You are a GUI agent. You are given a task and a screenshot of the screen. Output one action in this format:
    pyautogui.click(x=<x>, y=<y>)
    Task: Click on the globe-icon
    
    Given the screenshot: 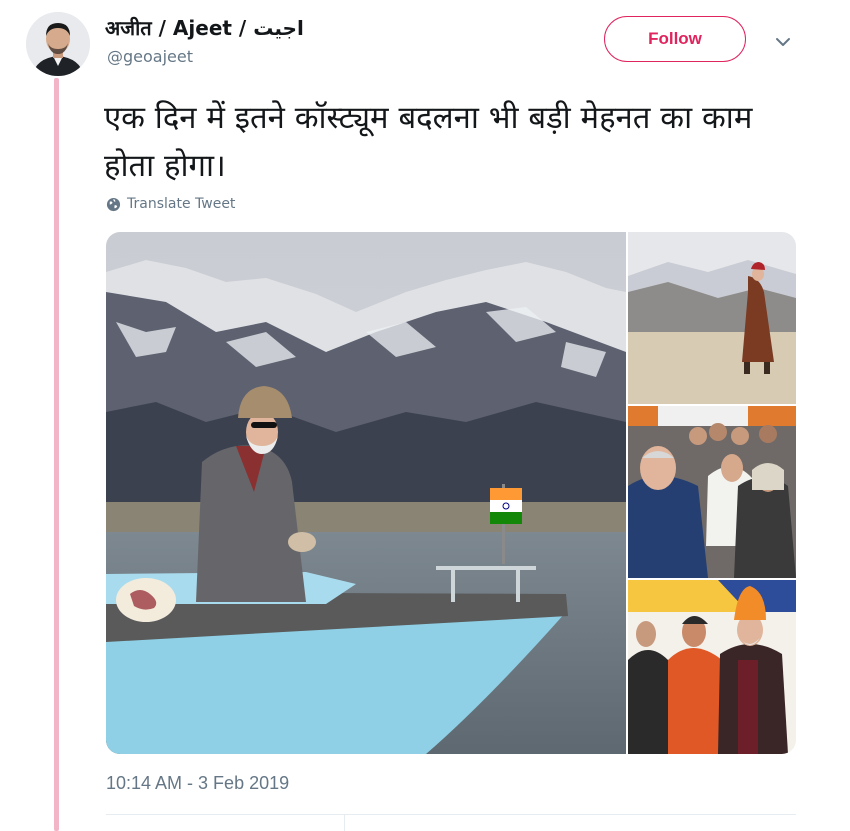 What is the action you would take?
    pyautogui.click(x=113, y=204)
    